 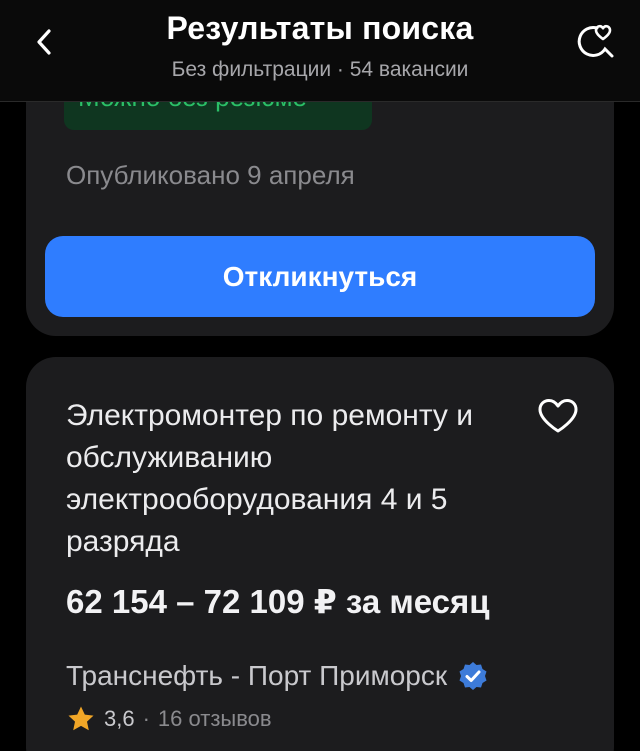 What do you see at coordinates (278, 601) in the screenshot?
I see `vacancy-salary: 62 154 – 72 109 ₽ за месяц` at bounding box center [278, 601].